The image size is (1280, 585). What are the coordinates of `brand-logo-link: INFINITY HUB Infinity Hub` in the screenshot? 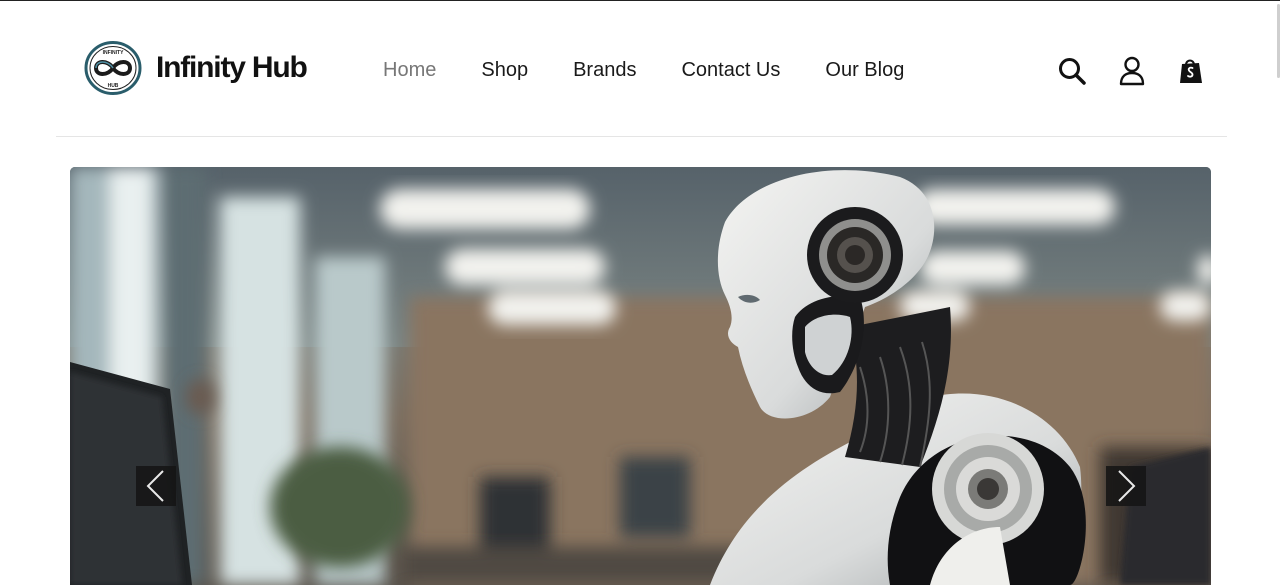 It's located at (196, 68).